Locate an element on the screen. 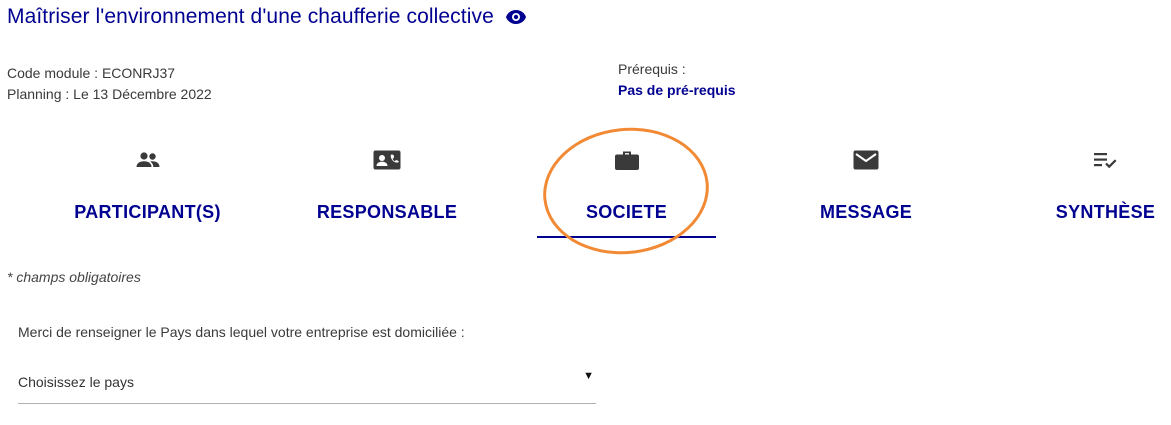  planning: Planning : Le 13 Décembre 2022 is located at coordinates (109, 94).